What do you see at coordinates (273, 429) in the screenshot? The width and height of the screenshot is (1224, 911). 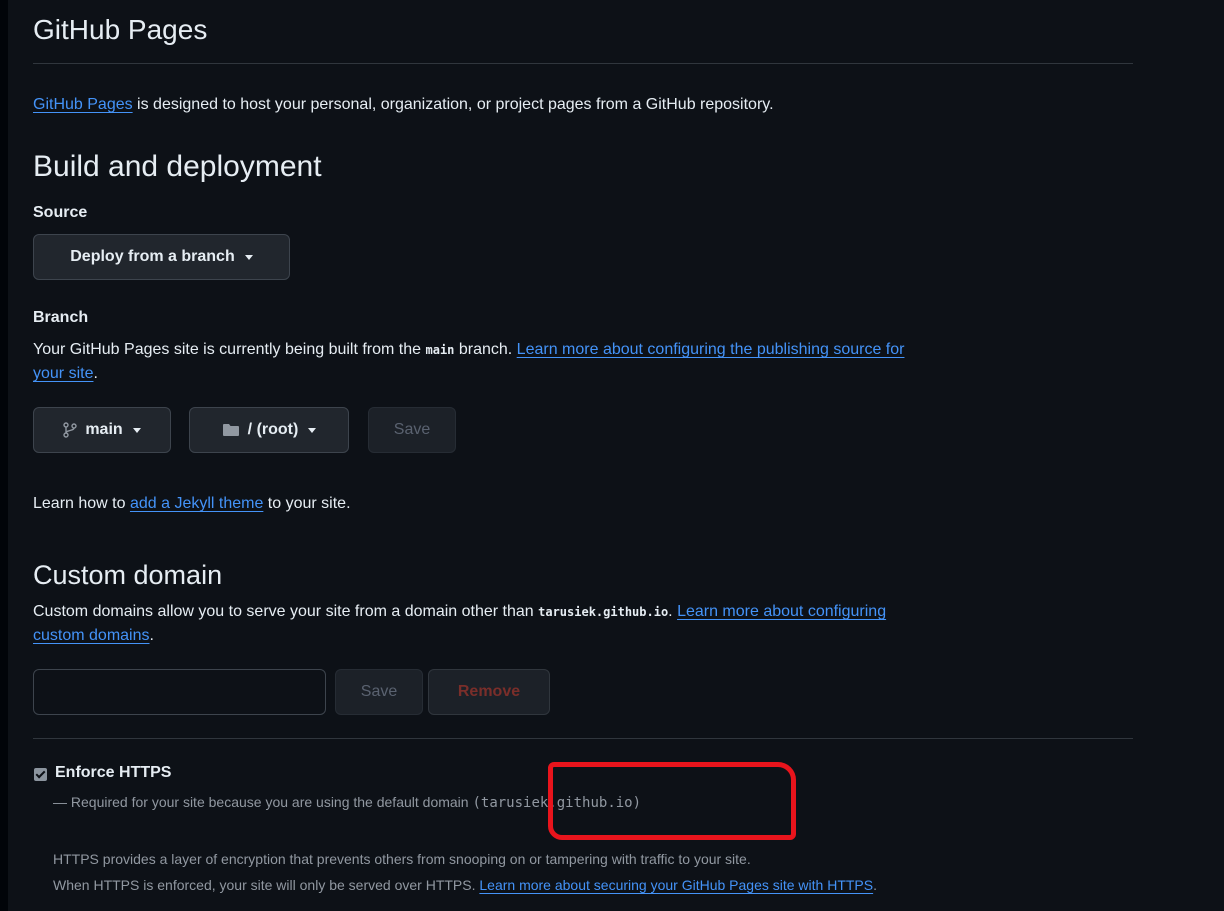 I see `folder-value: / (root)` at bounding box center [273, 429].